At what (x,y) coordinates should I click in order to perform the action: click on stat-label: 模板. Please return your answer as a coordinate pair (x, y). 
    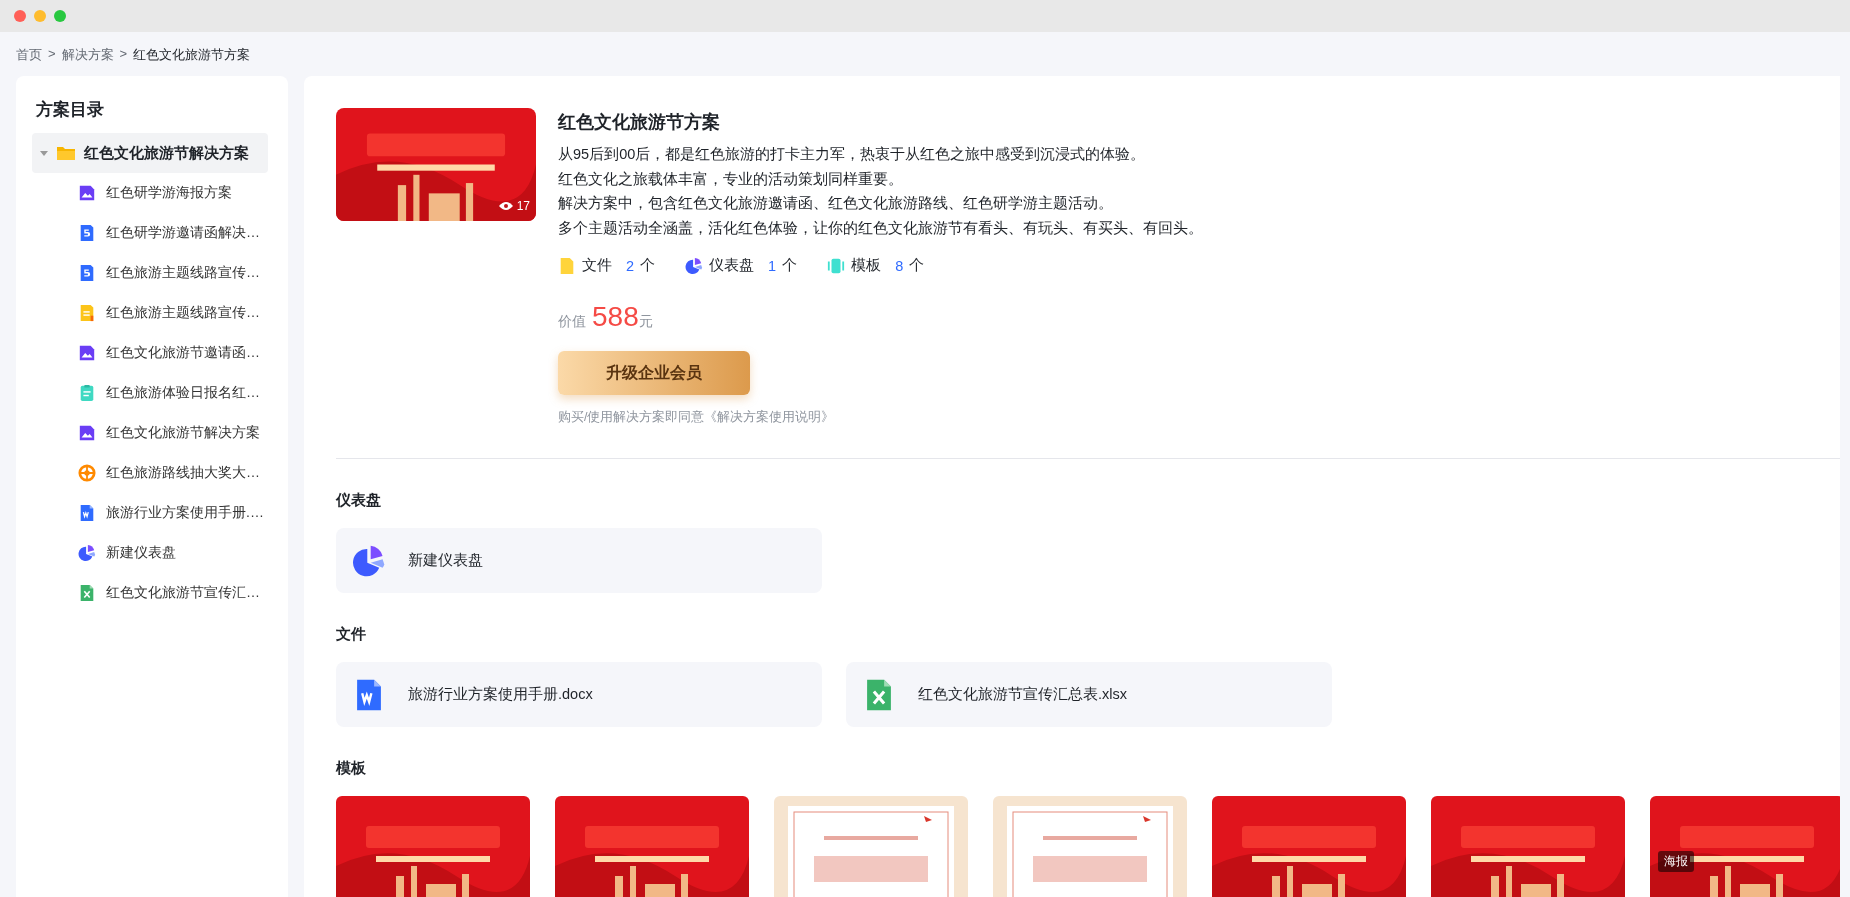
    Looking at the image, I should click on (866, 265).